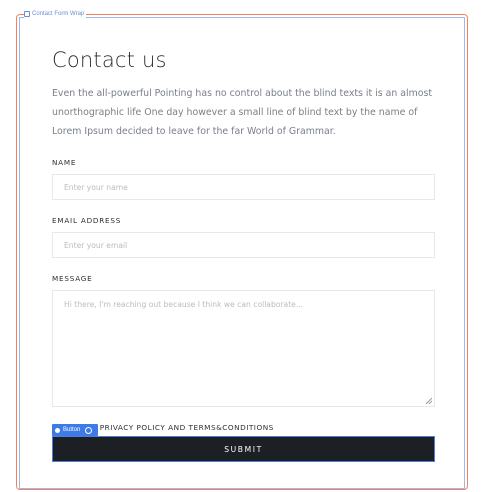 This screenshot has width=482, height=492. I want to click on element-chip: Button, so click(75, 430).